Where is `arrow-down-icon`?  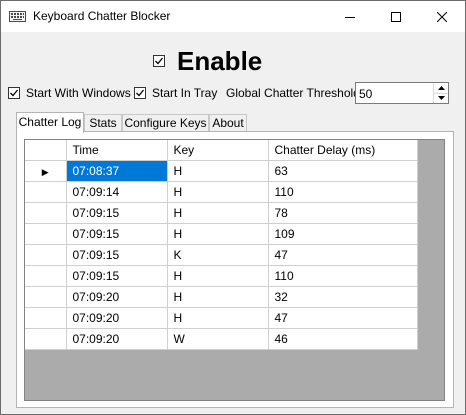
arrow-down-icon is located at coordinates (441, 98).